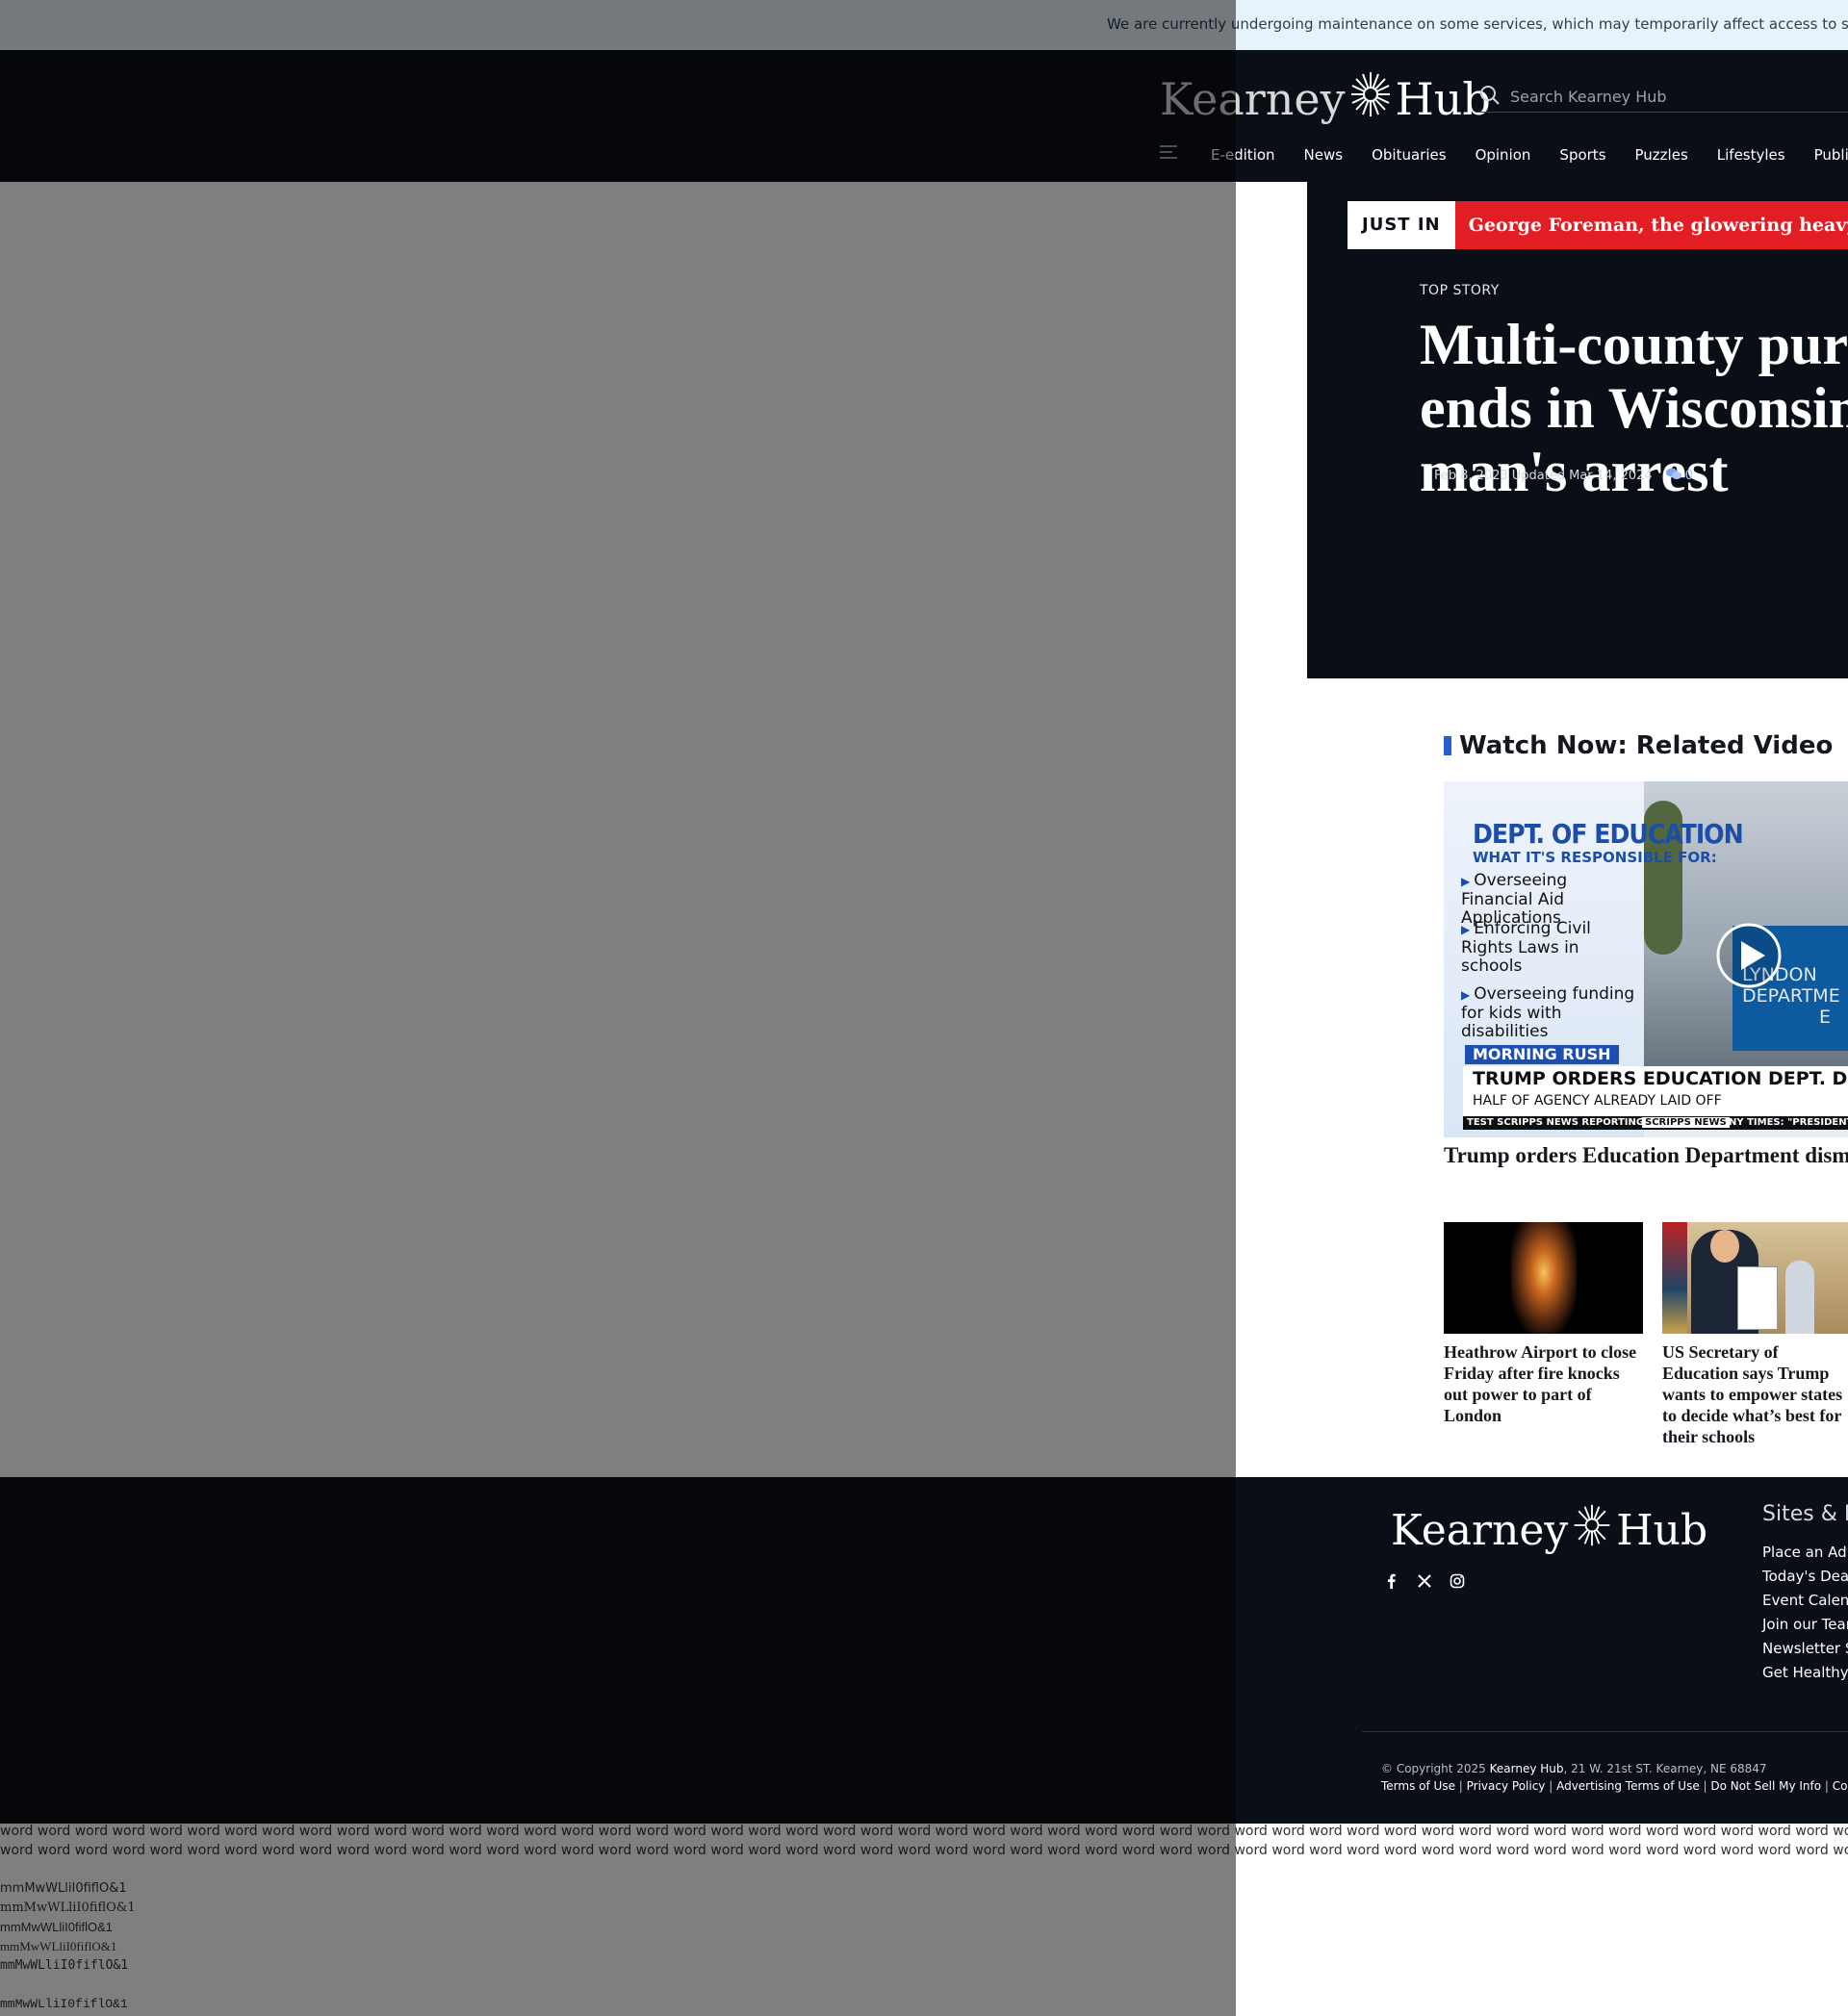  Describe the element at coordinates (1673, 476) in the screenshot. I see `comments-icon` at that location.